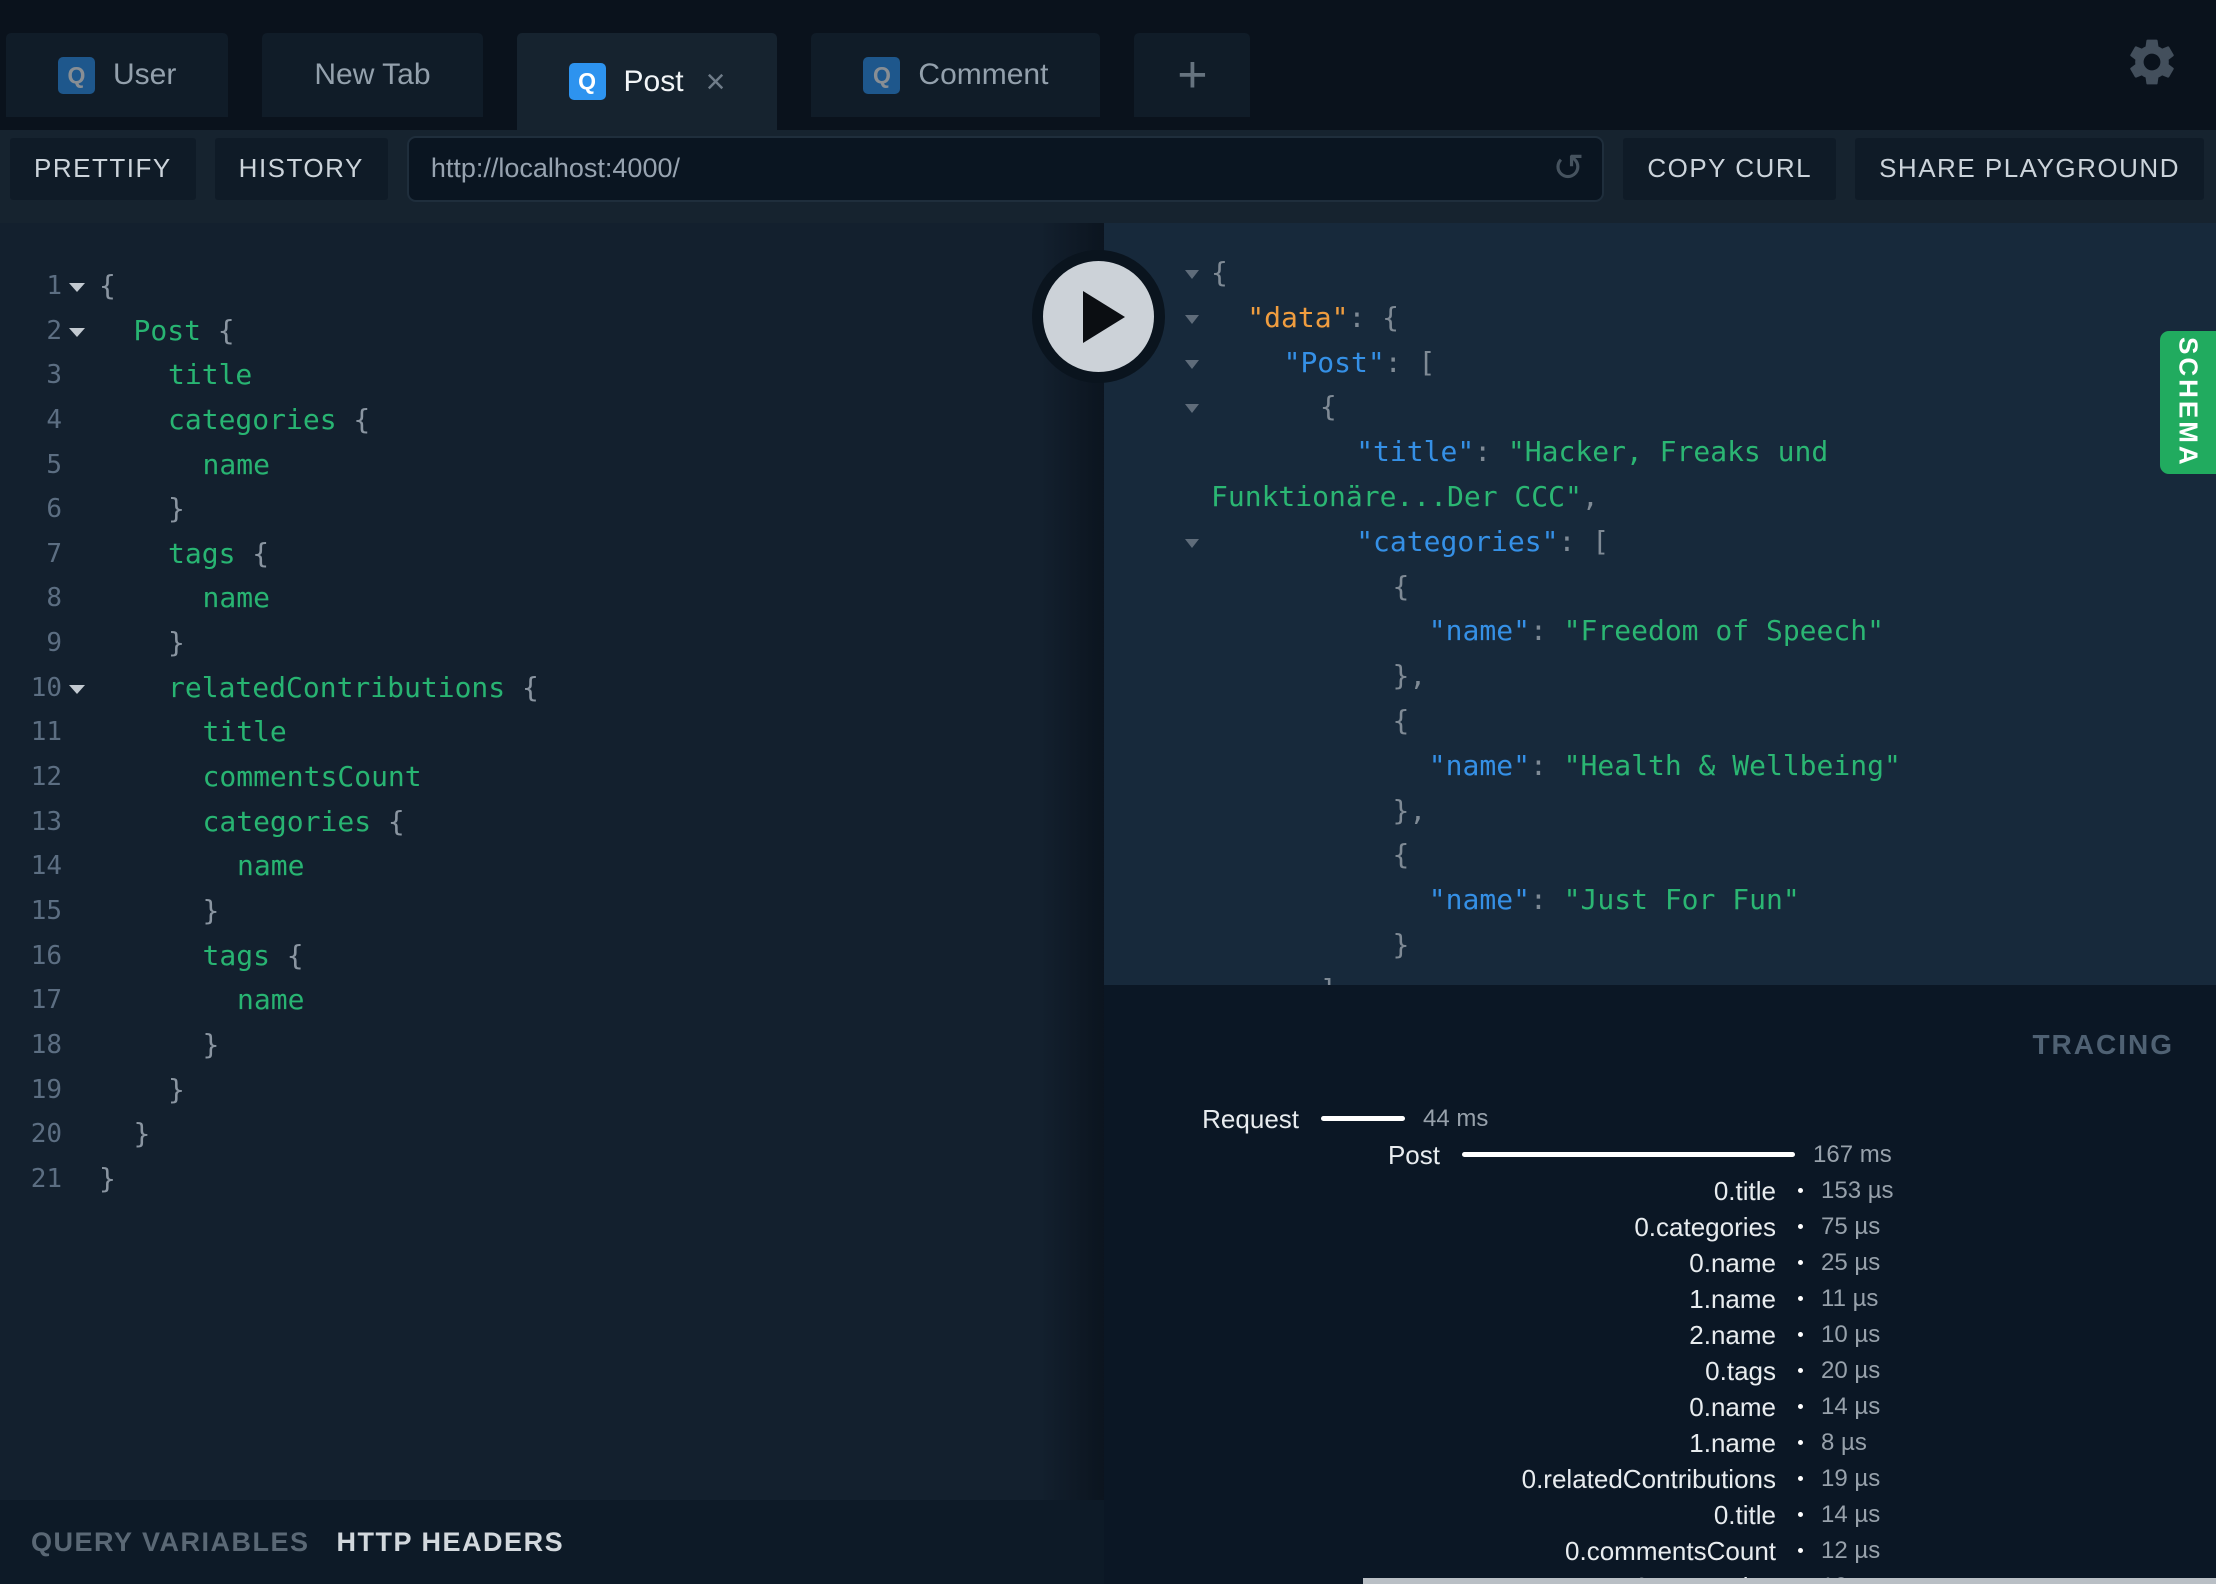 The height and width of the screenshot is (1584, 2216). I want to click on response-line: "data": {, so click(1660, 318).